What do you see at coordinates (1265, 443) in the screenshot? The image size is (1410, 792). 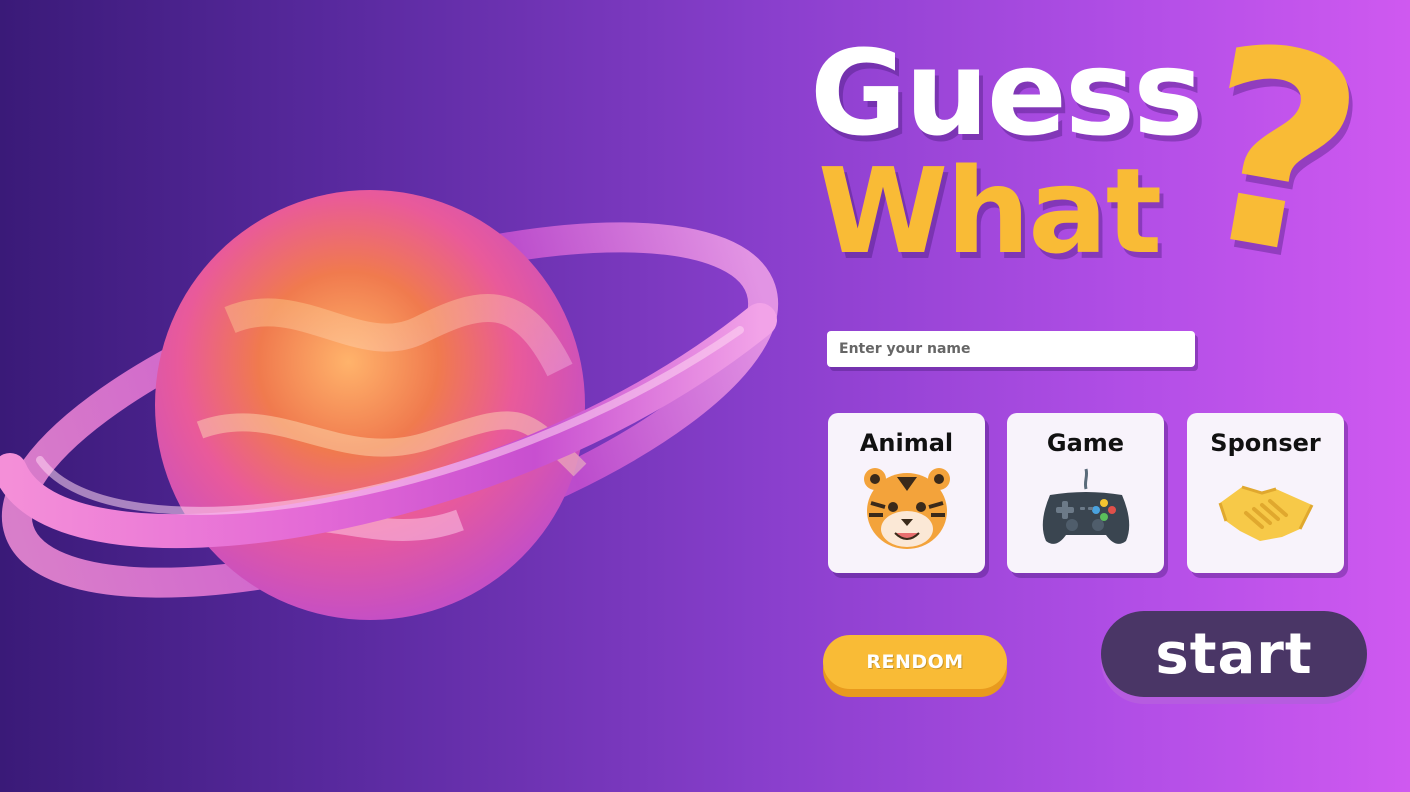 I see `category-label-sponser: Sponser` at bounding box center [1265, 443].